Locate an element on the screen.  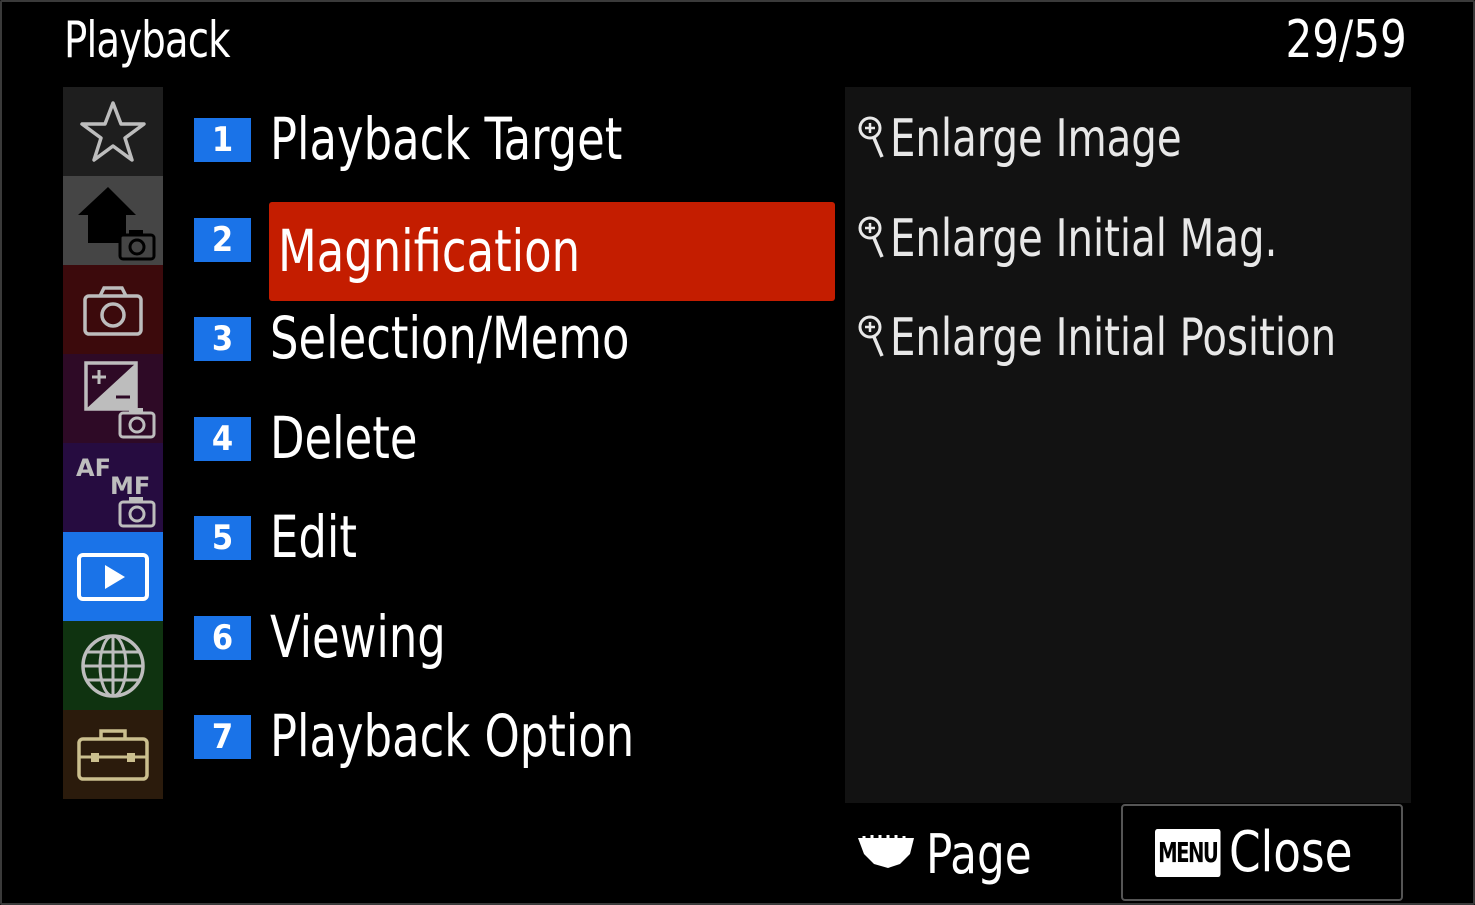
close-button: MENU Close is located at coordinates (1262, 852).